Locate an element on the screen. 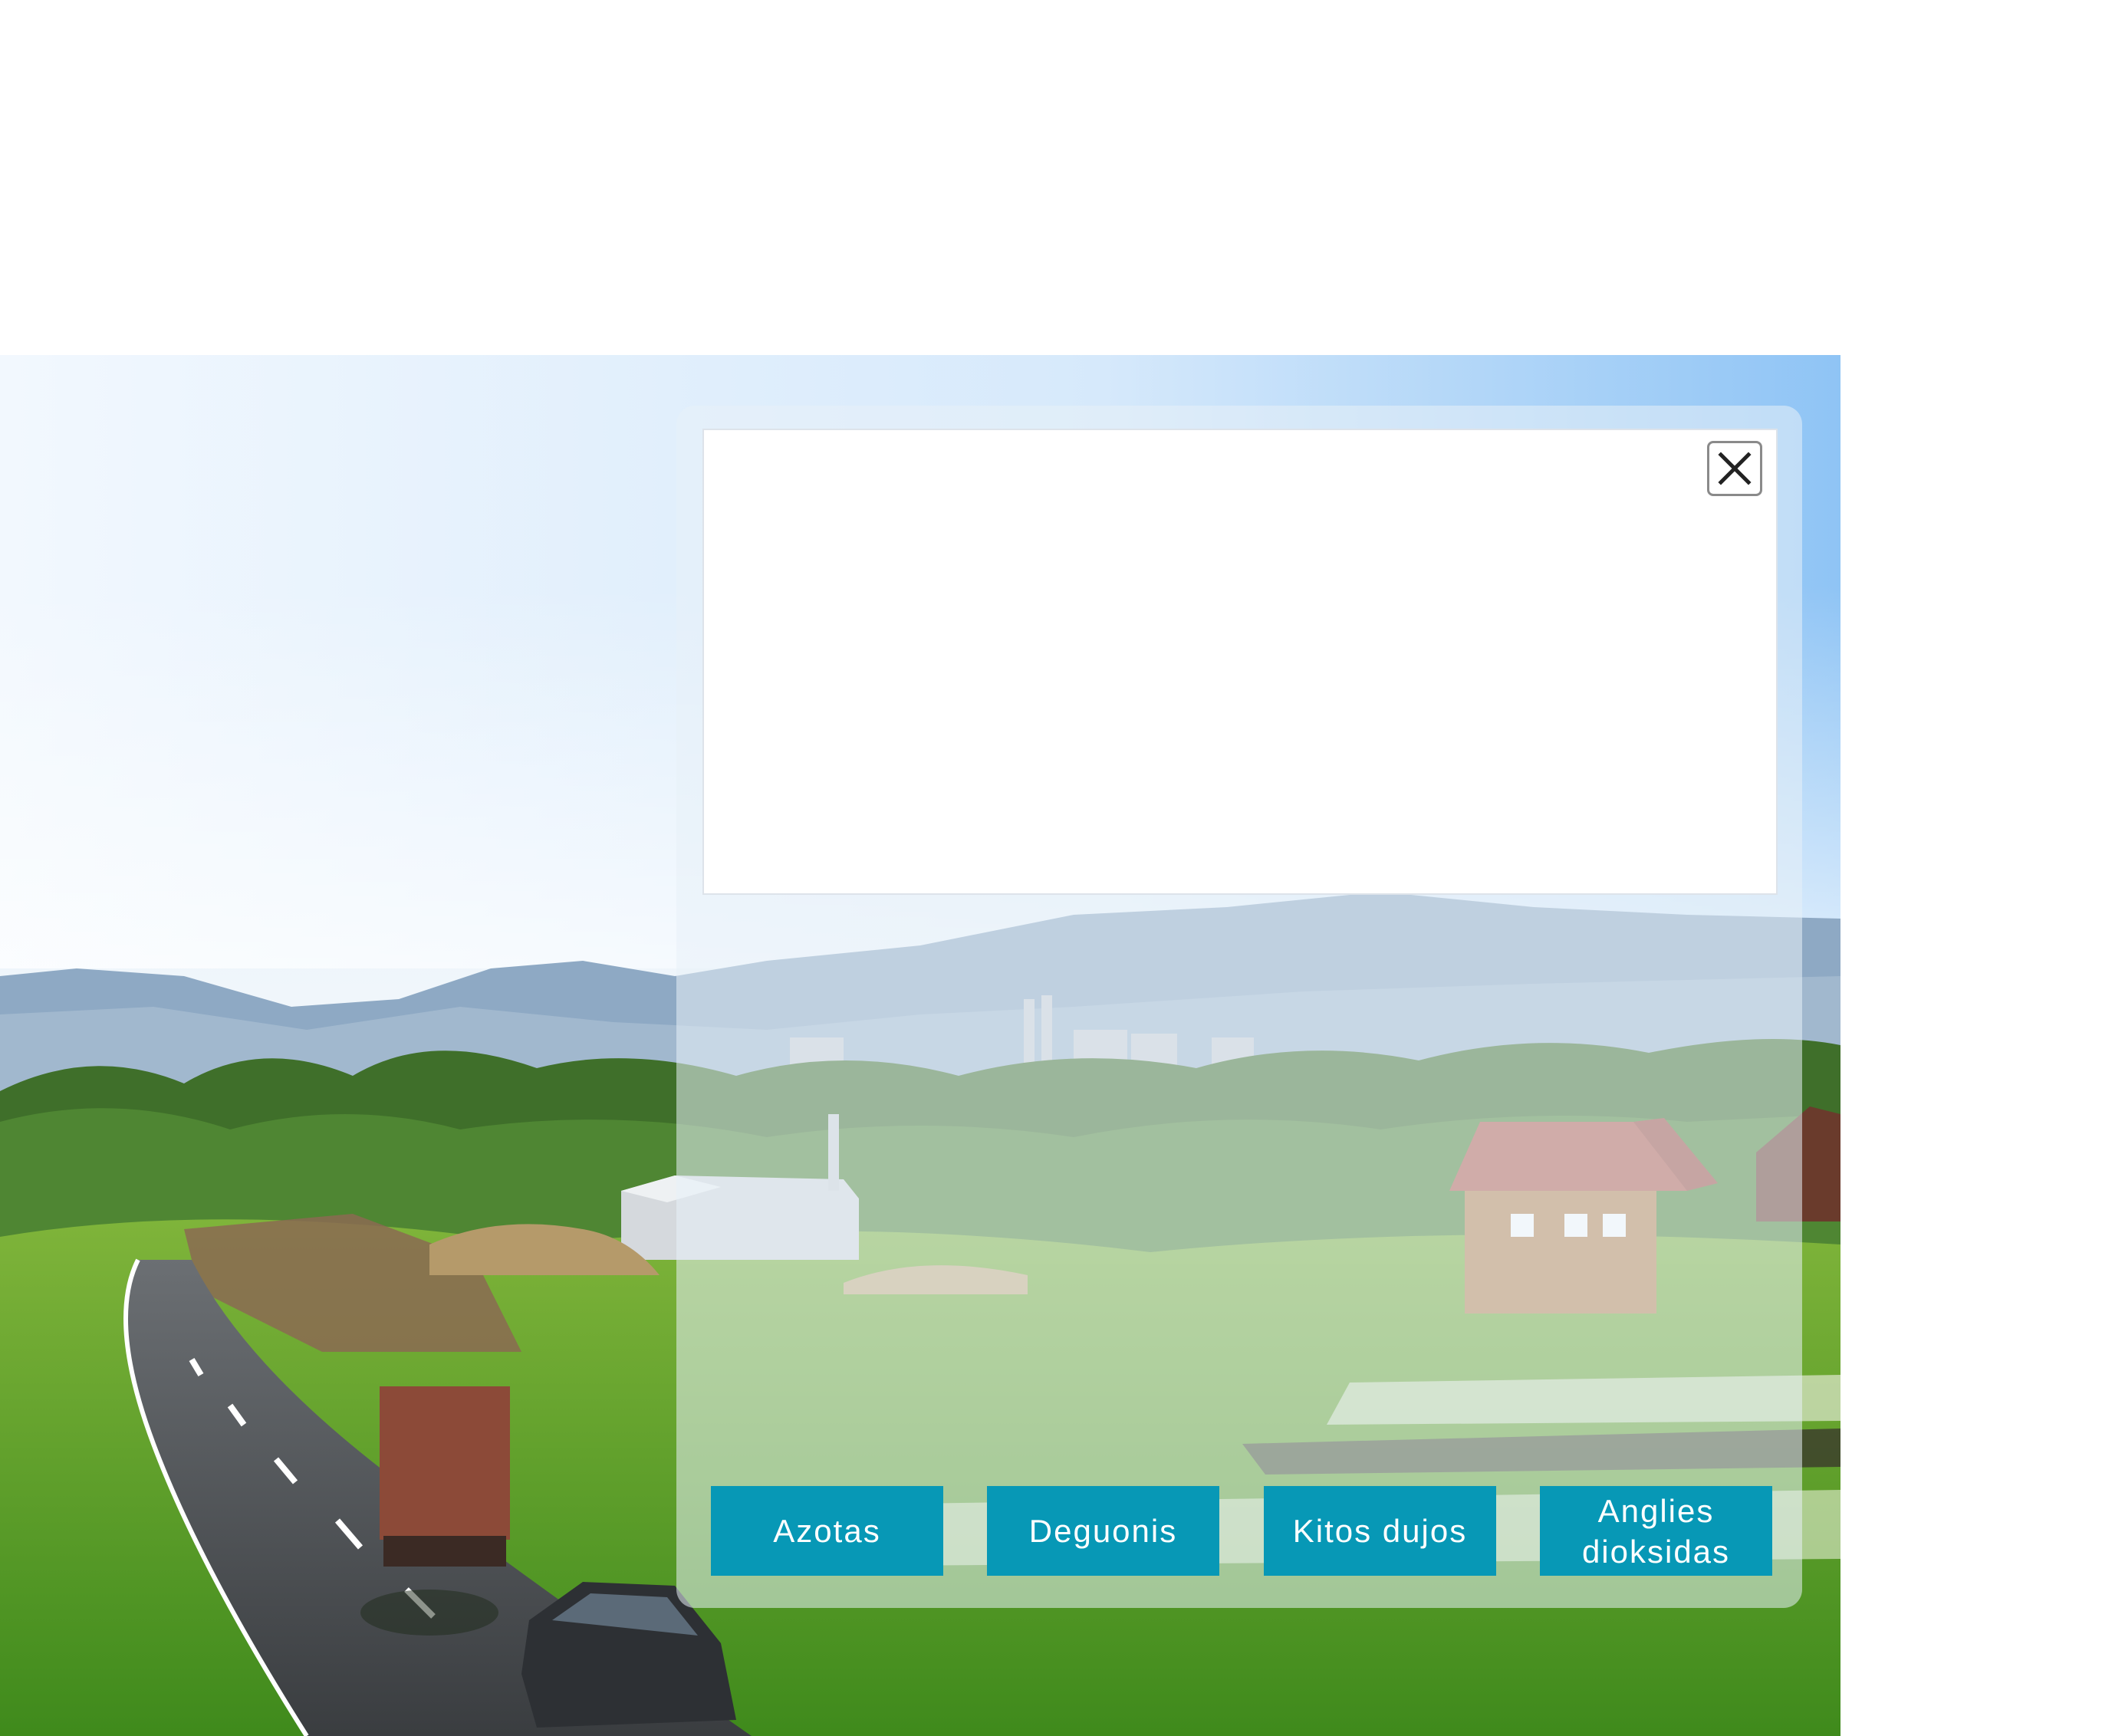 The image size is (2125, 1736). nitrogen-button: Azotas is located at coordinates (827, 1531).